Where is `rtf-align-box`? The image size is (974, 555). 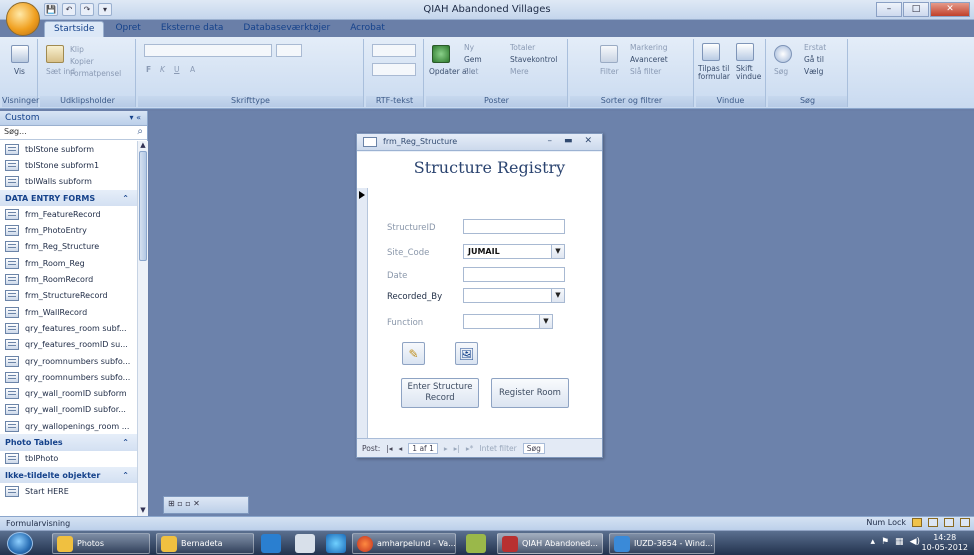
rtf-align-box is located at coordinates (394, 69).